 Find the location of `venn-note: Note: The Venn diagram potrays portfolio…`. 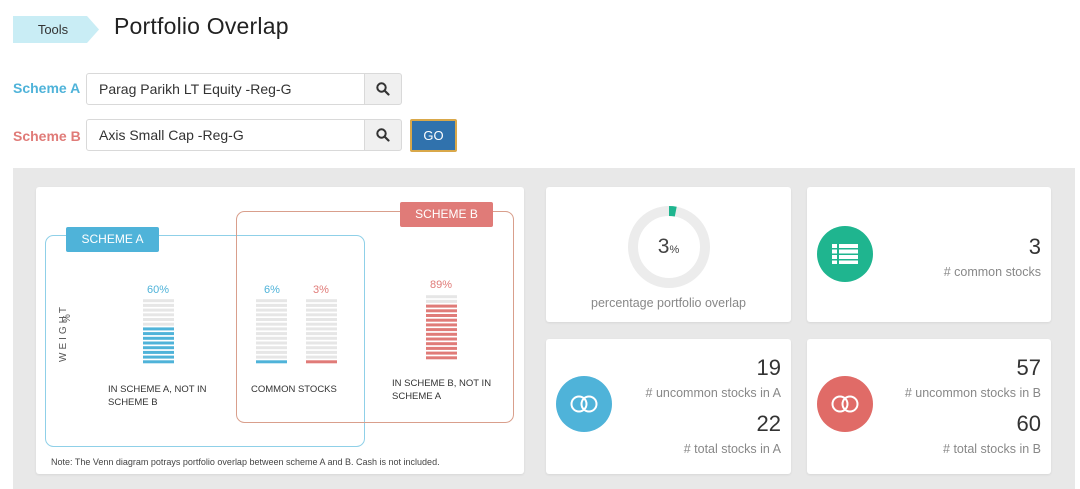

venn-note: Note: The Venn diagram potrays portfolio… is located at coordinates (245, 462).